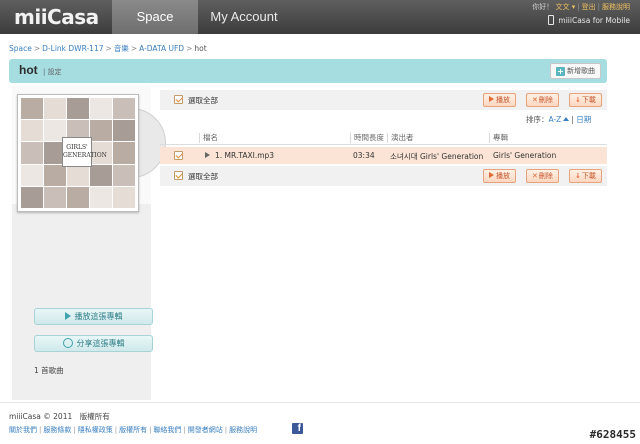 This screenshot has width=640, height=444. I want to click on top-toolbar: 選取全部 播放 ✕刪除 ↓下載, so click(383, 100).